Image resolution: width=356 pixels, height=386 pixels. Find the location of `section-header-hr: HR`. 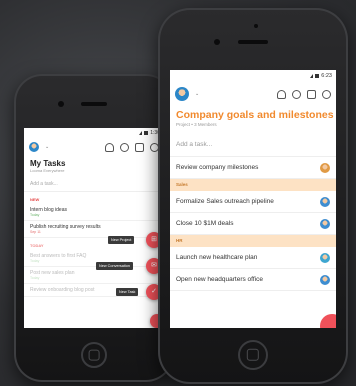

section-header-hr: HR is located at coordinates (253, 241).